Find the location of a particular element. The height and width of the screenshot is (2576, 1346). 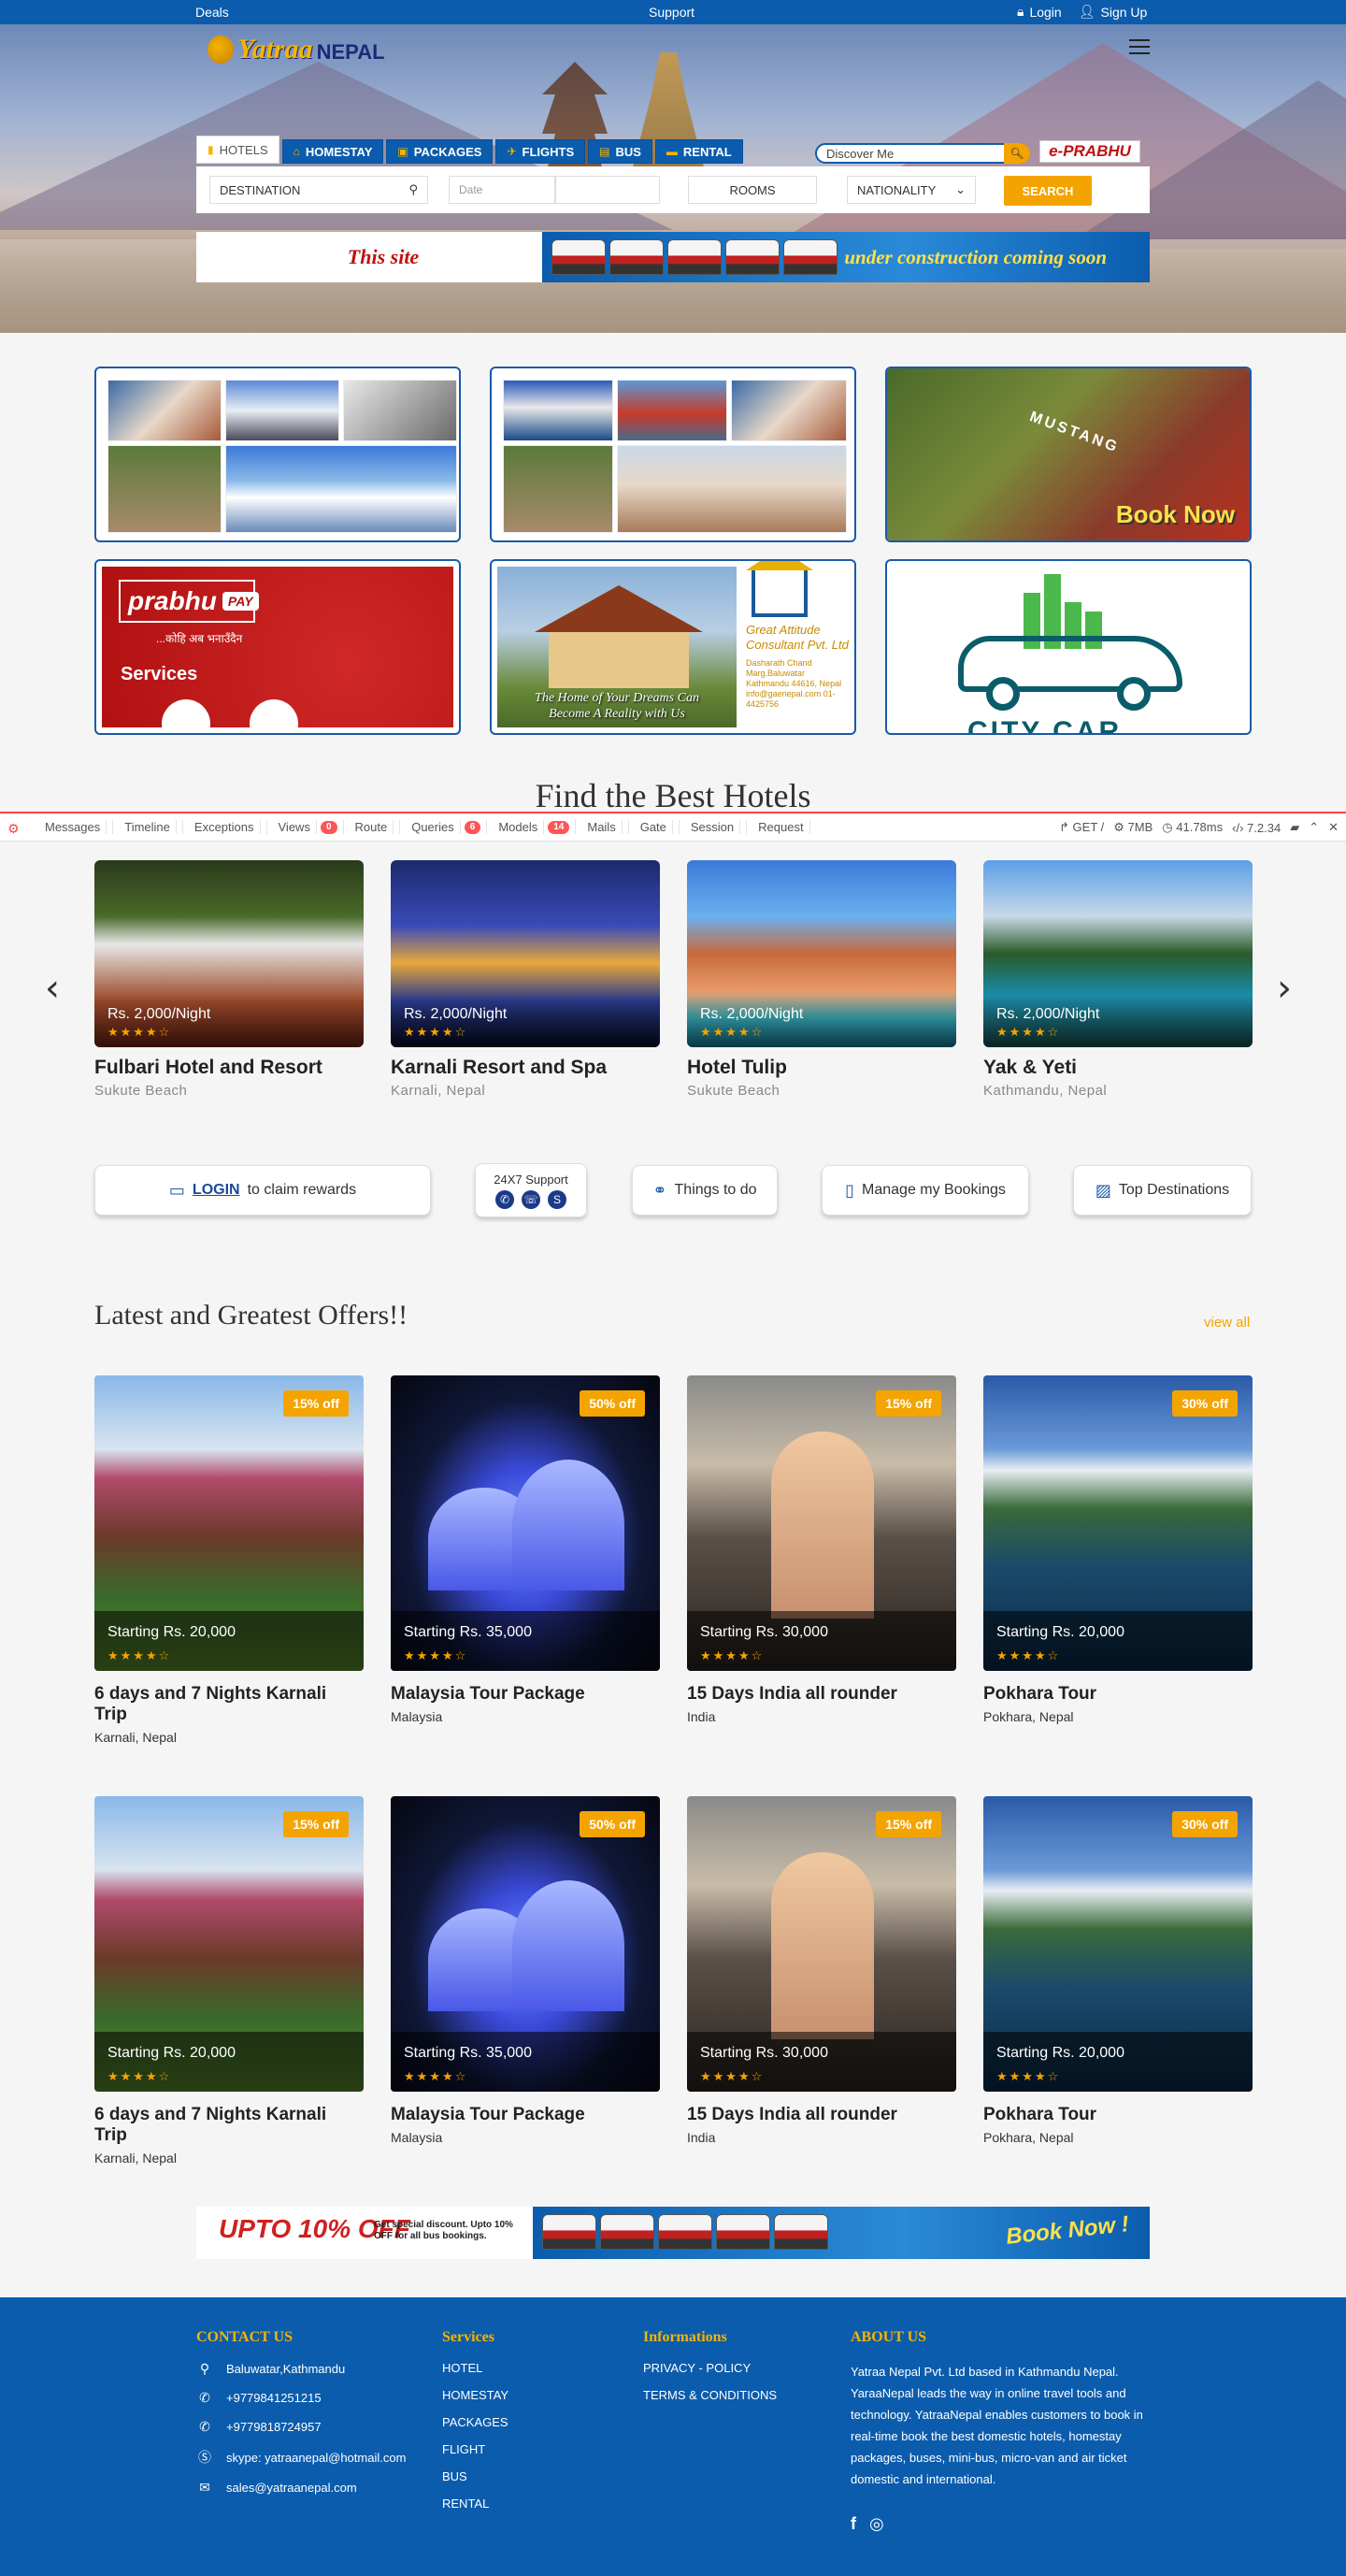

facebook-icon: f is located at coordinates (853, 2524).